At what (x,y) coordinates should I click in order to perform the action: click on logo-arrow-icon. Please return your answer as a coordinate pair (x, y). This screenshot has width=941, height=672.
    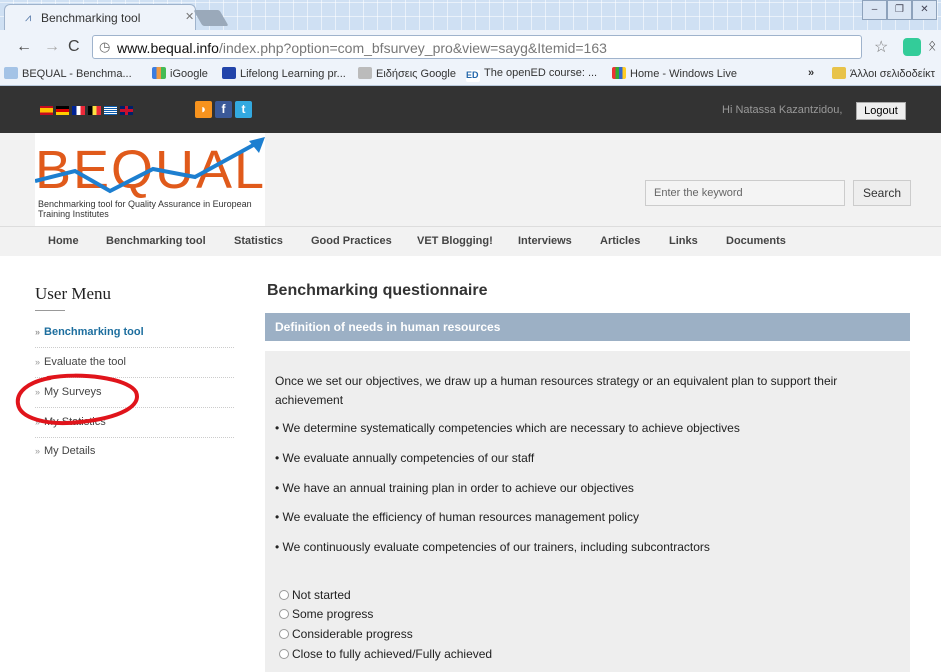
    Looking at the image, I should click on (150, 165).